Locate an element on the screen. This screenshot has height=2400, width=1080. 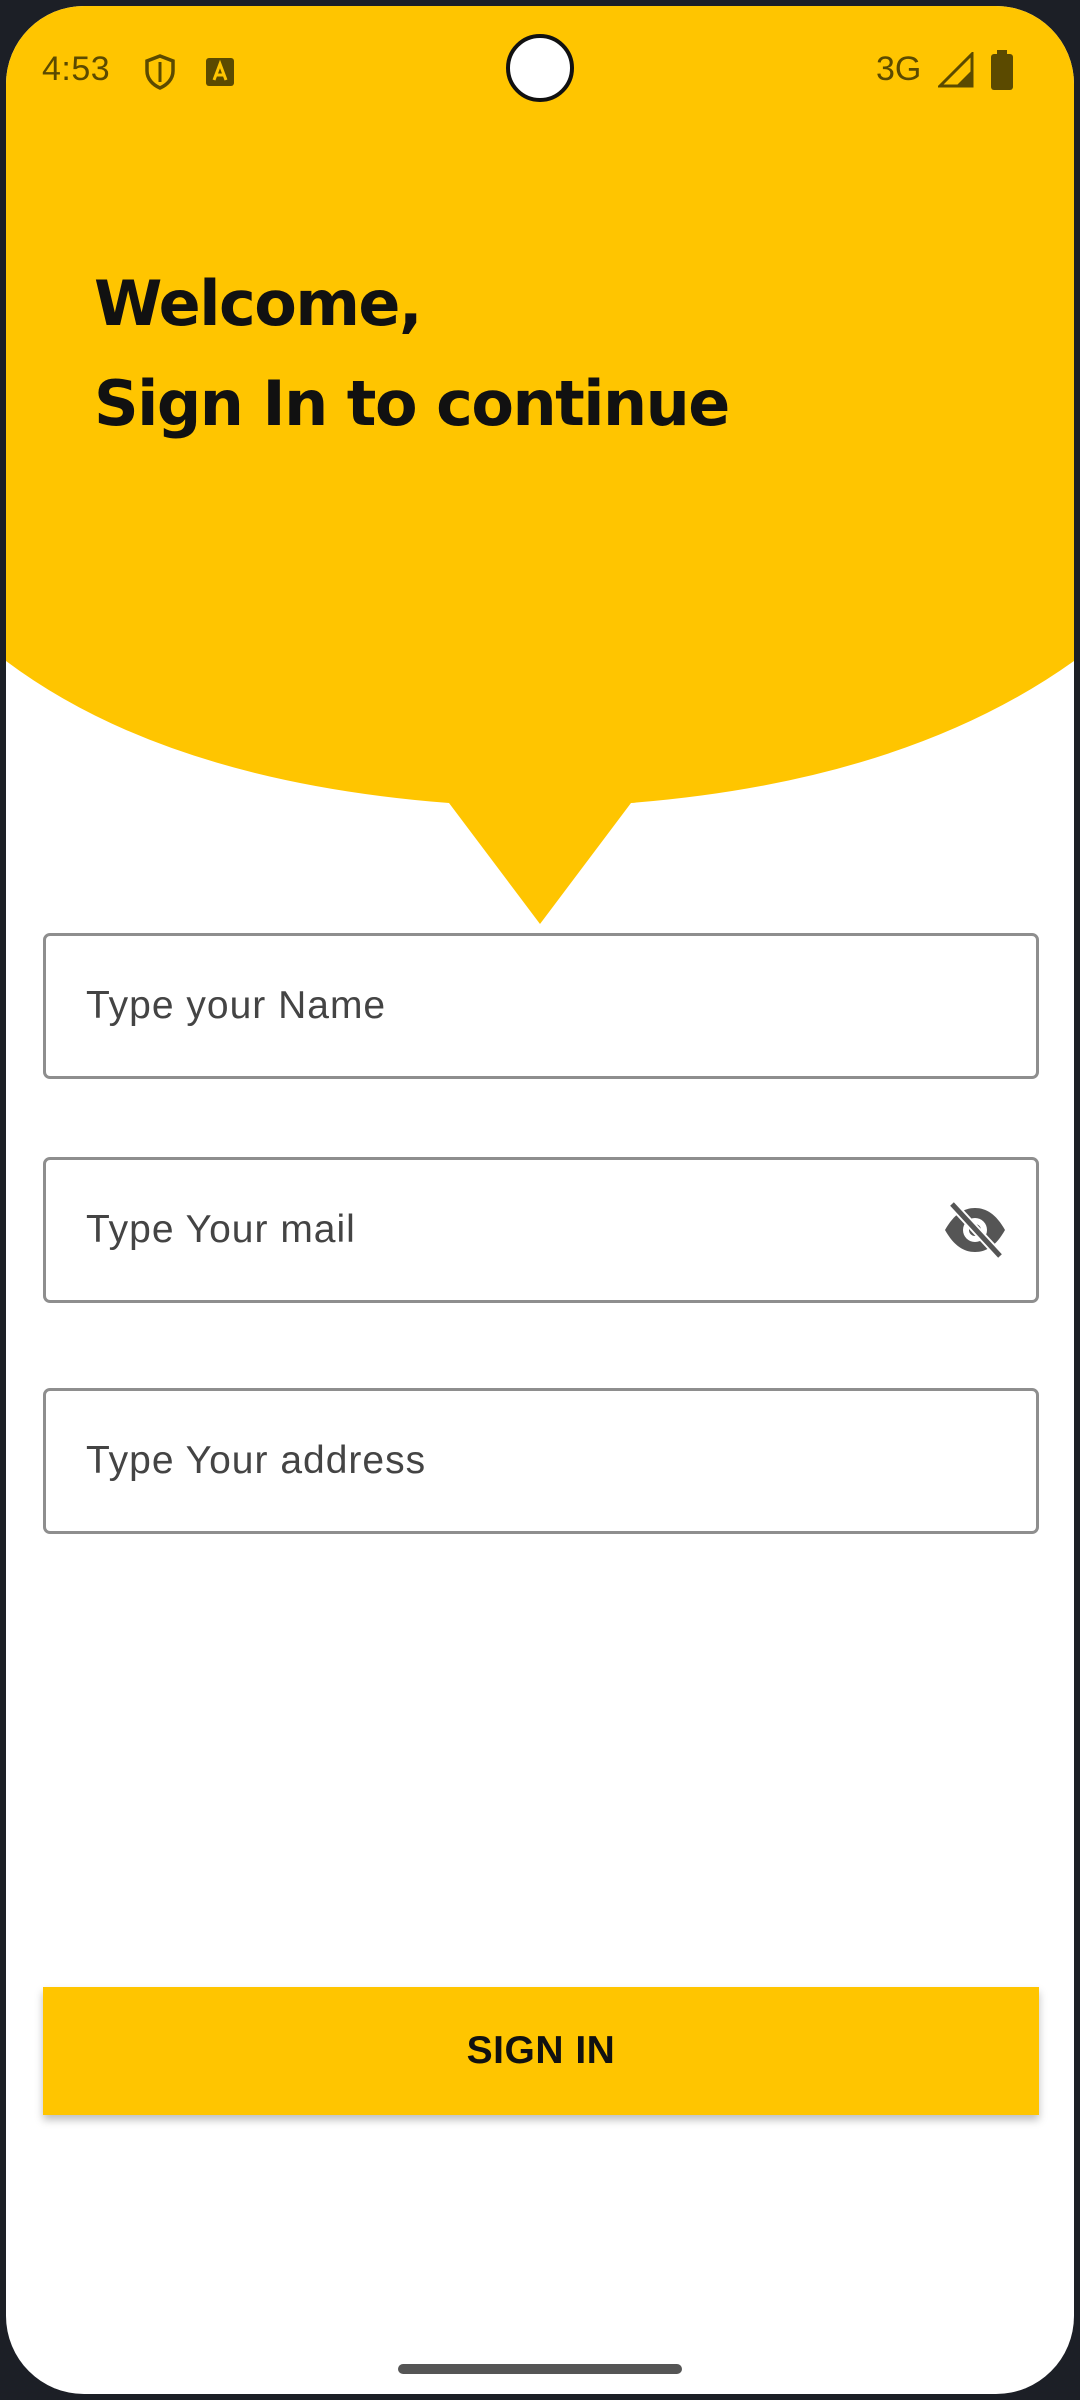
address-field is located at coordinates (541, 1461).